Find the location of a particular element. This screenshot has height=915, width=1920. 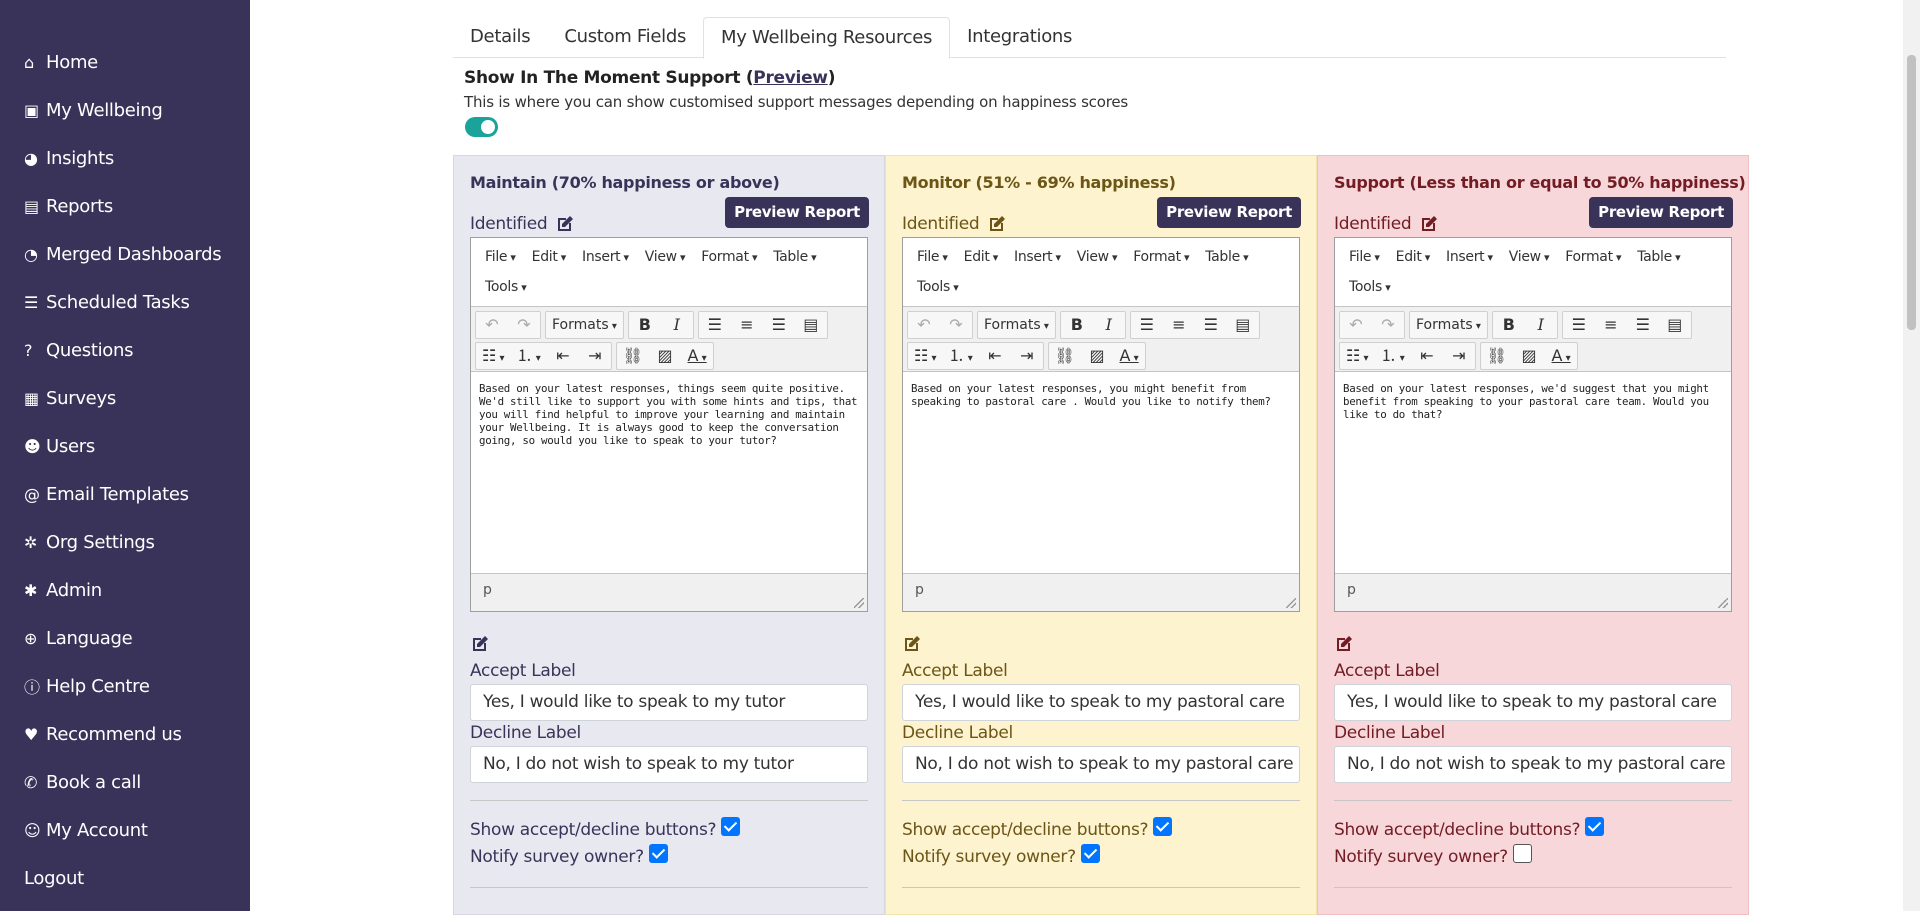

sidebar-item-book-a-call: ✆ Book a call is located at coordinates (125, 782).